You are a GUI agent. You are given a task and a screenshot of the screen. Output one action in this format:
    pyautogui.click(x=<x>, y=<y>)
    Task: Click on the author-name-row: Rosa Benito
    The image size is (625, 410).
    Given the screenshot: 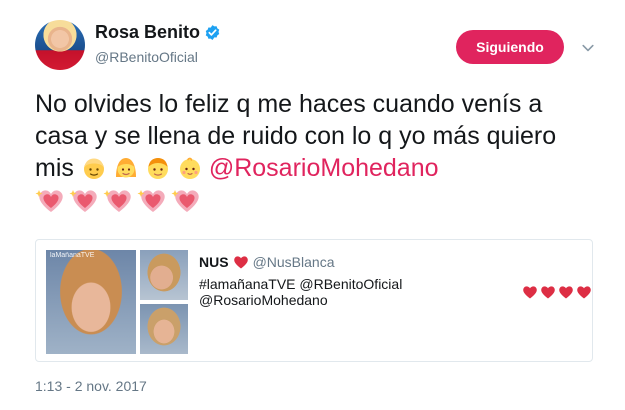 What is the action you would take?
    pyautogui.click(x=158, y=32)
    